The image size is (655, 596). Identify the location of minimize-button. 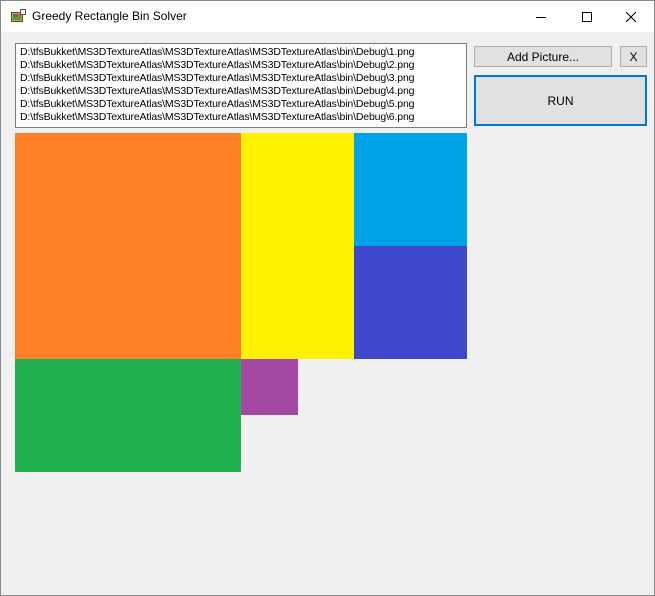
(541, 16).